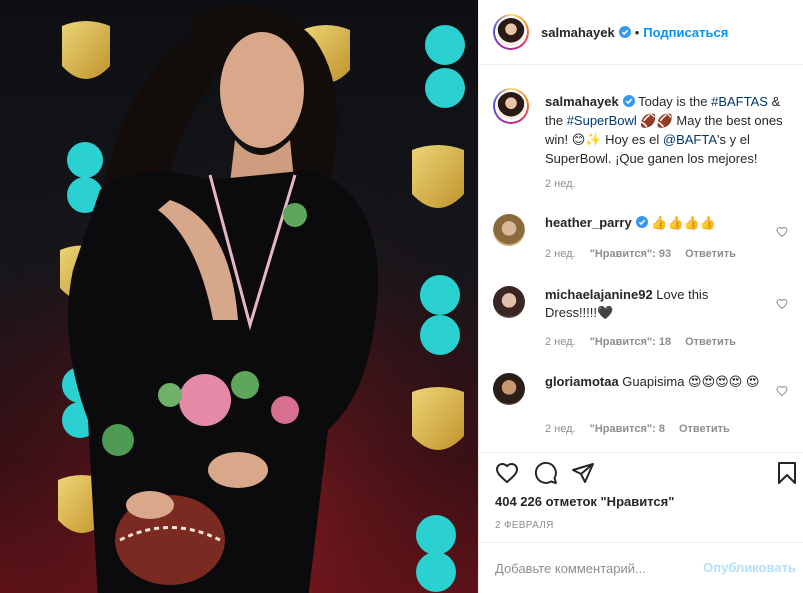 The image size is (803, 593). What do you see at coordinates (582, 381) in the screenshot?
I see `commenter-username: gloriamotaa` at bounding box center [582, 381].